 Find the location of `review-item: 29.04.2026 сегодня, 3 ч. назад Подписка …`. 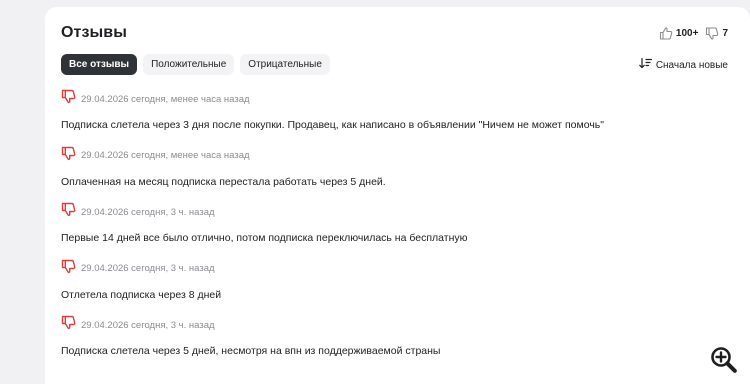

review-item: 29.04.2026 сегодня, 3 ч. назад Подписка … is located at coordinates (394, 344).